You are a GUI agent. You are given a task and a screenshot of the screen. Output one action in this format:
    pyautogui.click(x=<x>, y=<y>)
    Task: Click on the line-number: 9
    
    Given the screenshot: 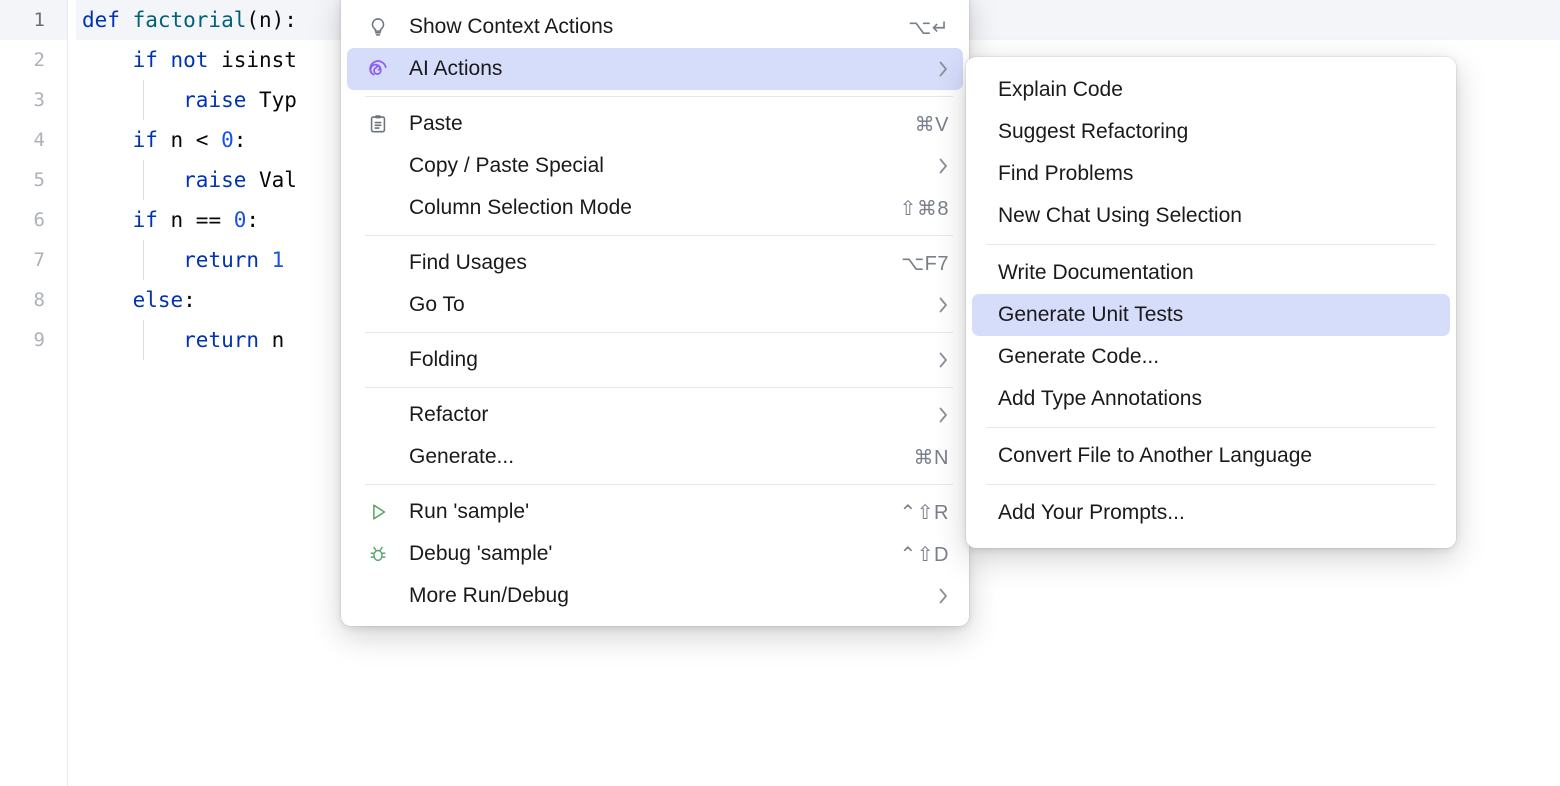 What is the action you would take?
    pyautogui.click(x=39, y=340)
    